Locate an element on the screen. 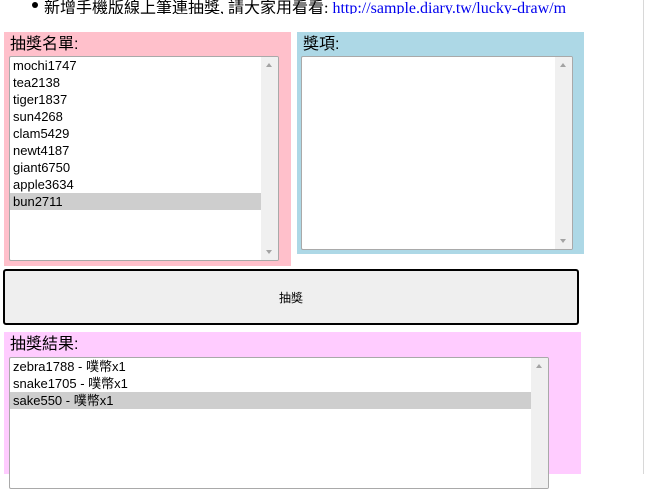 This screenshot has height=489, width=654. name-list-item: clam5429 is located at coordinates (135, 133).